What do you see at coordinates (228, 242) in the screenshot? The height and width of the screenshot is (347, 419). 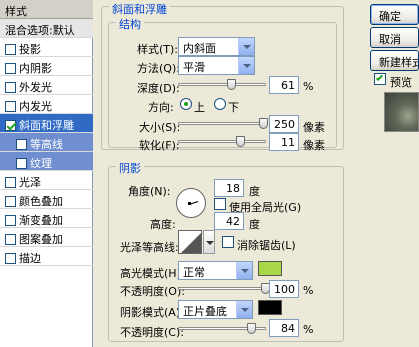 I see `anti-aliased-checkbox` at bounding box center [228, 242].